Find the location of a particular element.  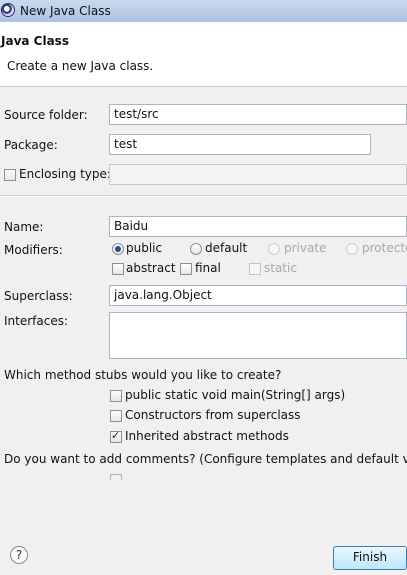

eclipse-icon is located at coordinates (8, 10).